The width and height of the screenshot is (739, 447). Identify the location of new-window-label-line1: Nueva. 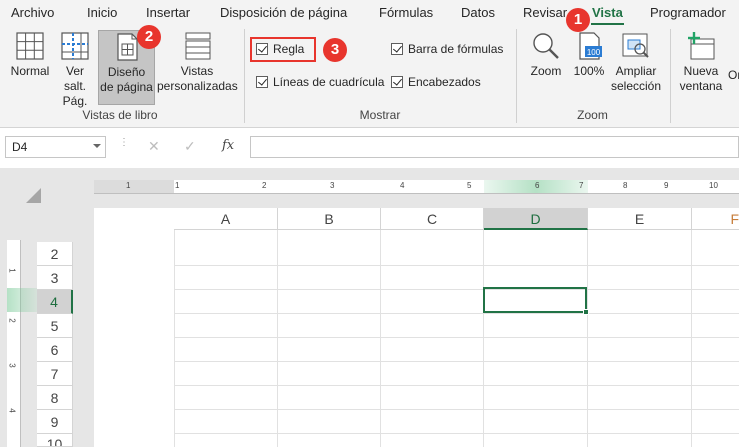
(701, 71).